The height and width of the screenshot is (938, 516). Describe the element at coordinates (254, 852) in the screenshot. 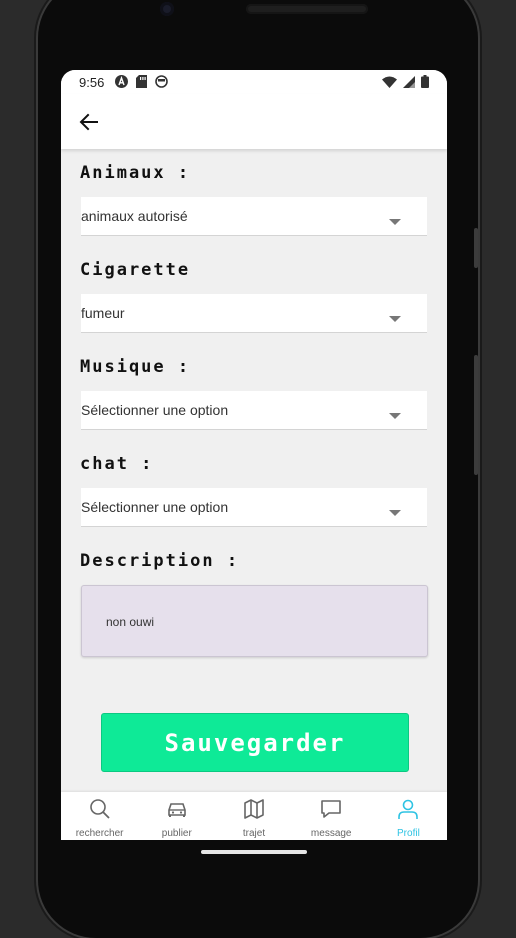

I see `home-indicator` at that location.